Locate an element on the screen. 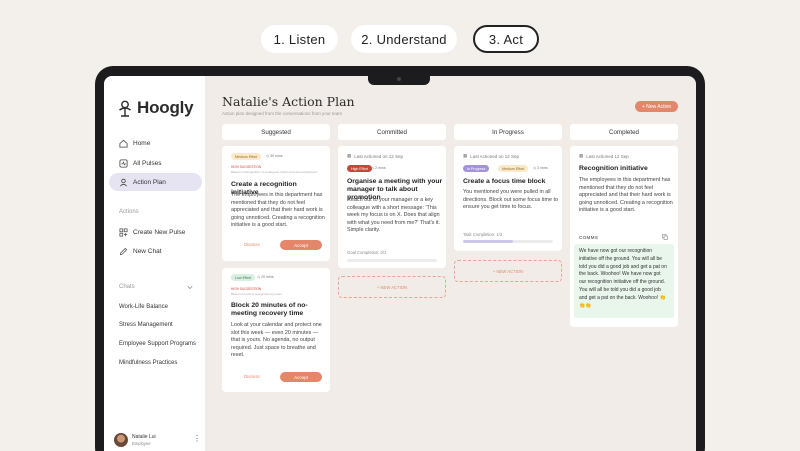 The height and width of the screenshot is (451, 800). nav-all-pulses: All Pulses is located at coordinates (155, 163).